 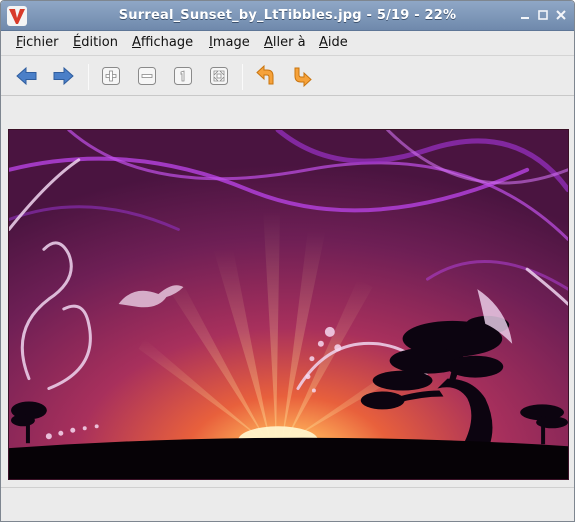 I want to click on arrow-left-icon, so click(x=26, y=76).